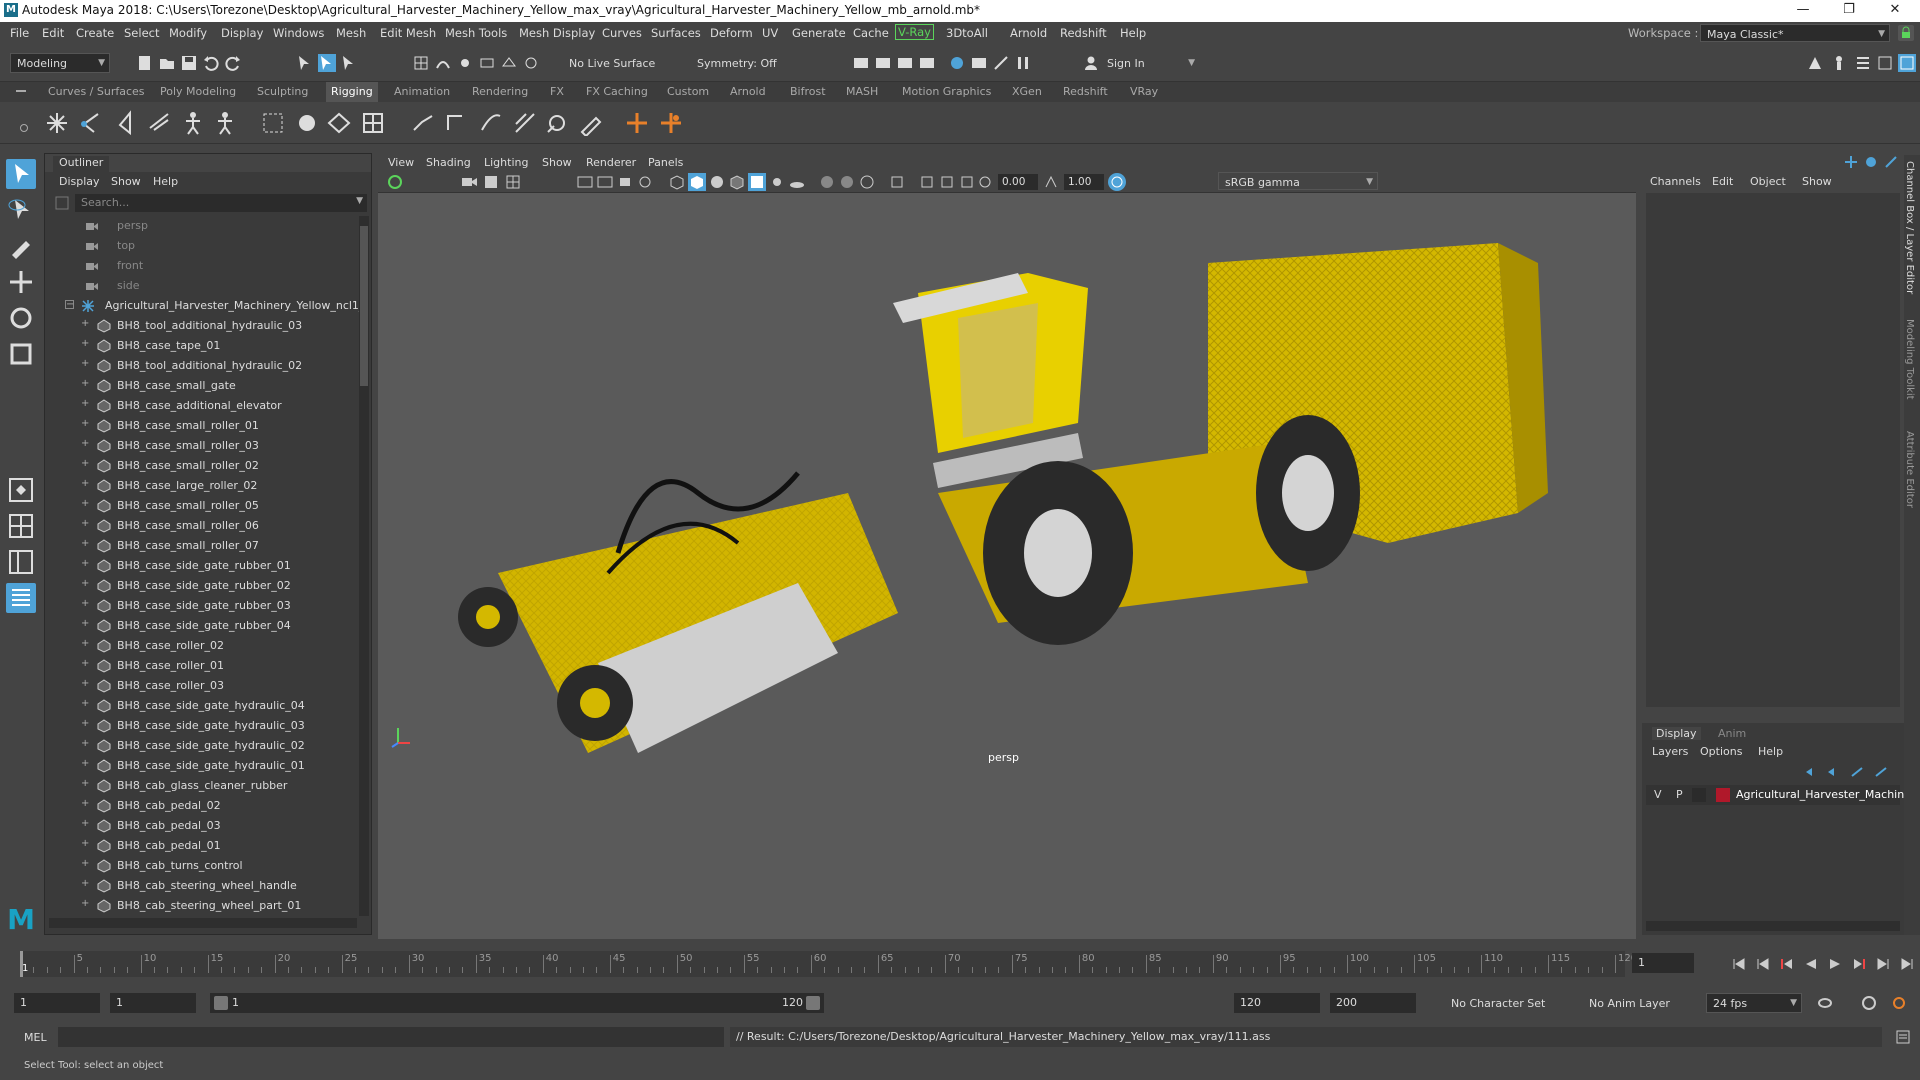 Image resolution: width=1920 pixels, height=1080 pixels. I want to click on script-language-toggle: MEL, so click(35, 1037).